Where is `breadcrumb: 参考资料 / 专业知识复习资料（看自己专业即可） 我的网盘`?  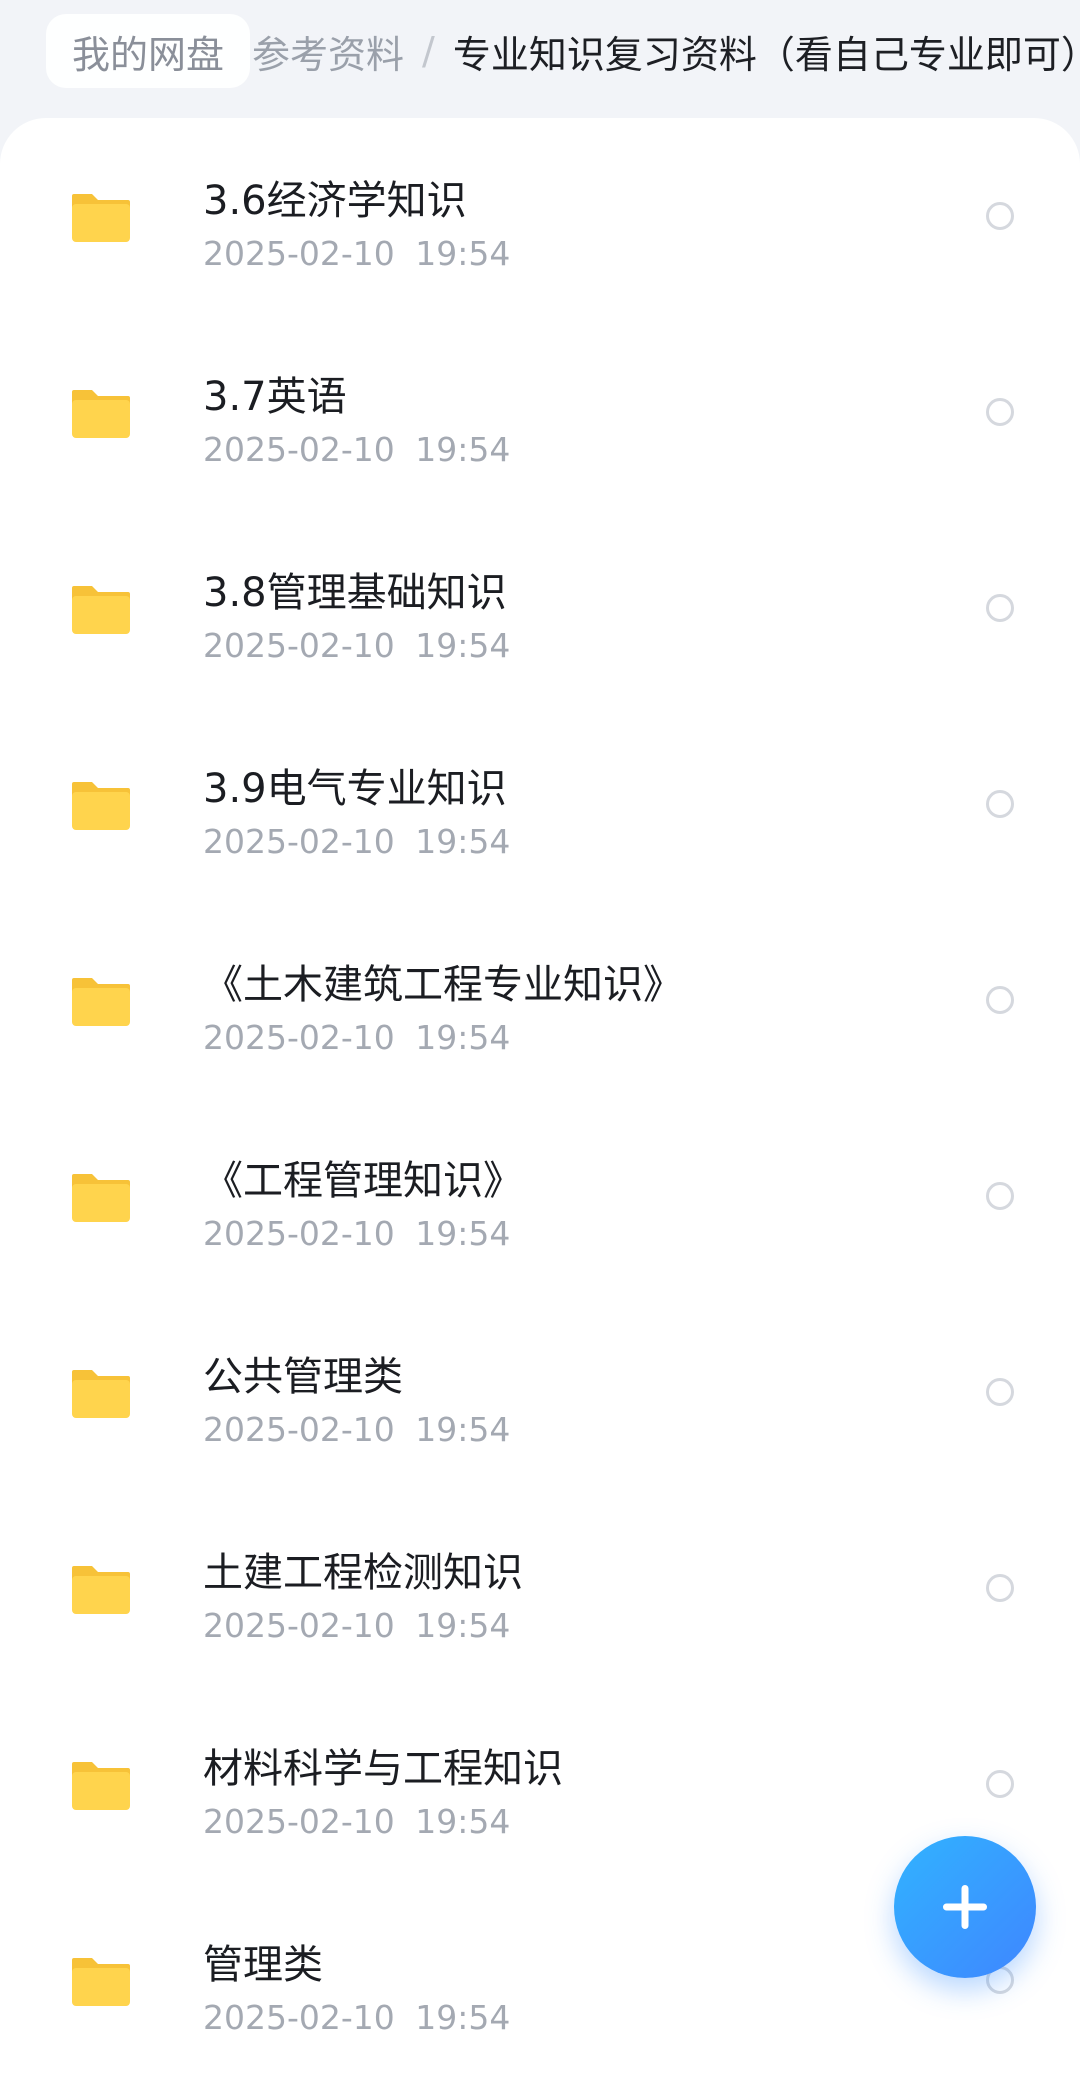
breadcrumb: 参考资料 / 专业知识复习资料（看自己专业即可） 我的网盘 is located at coordinates (540, 56).